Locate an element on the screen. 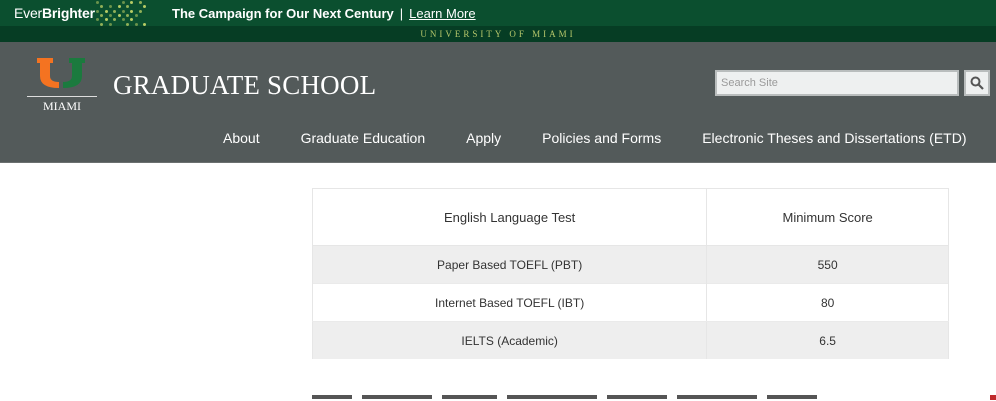 The width and height of the screenshot is (996, 401). table-row: IELTS (Academic) 6.5 is located at coordinates (631, 341).